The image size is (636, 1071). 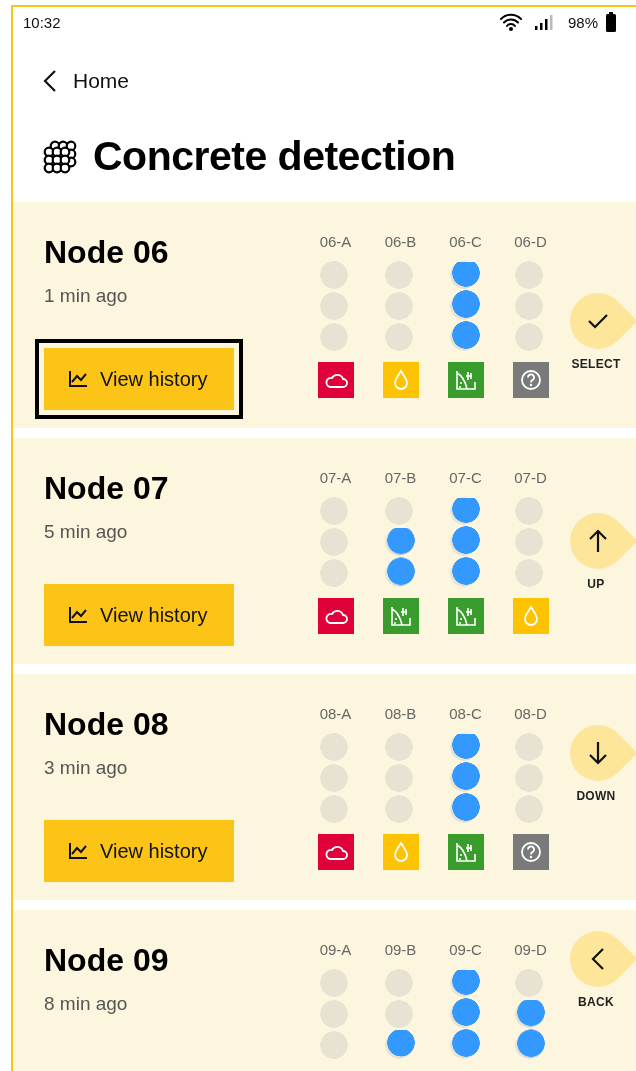 I want to click on battery-icon, so click(x=611, y=22).